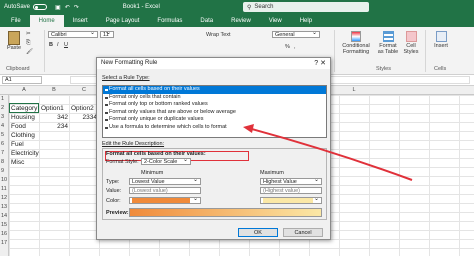 This screenshot has height=256, width=474. What do you see at coordinates (306, 7) in the screenshot?
I see `search-box: ⚲ Search` at bounding box center [306, 7].